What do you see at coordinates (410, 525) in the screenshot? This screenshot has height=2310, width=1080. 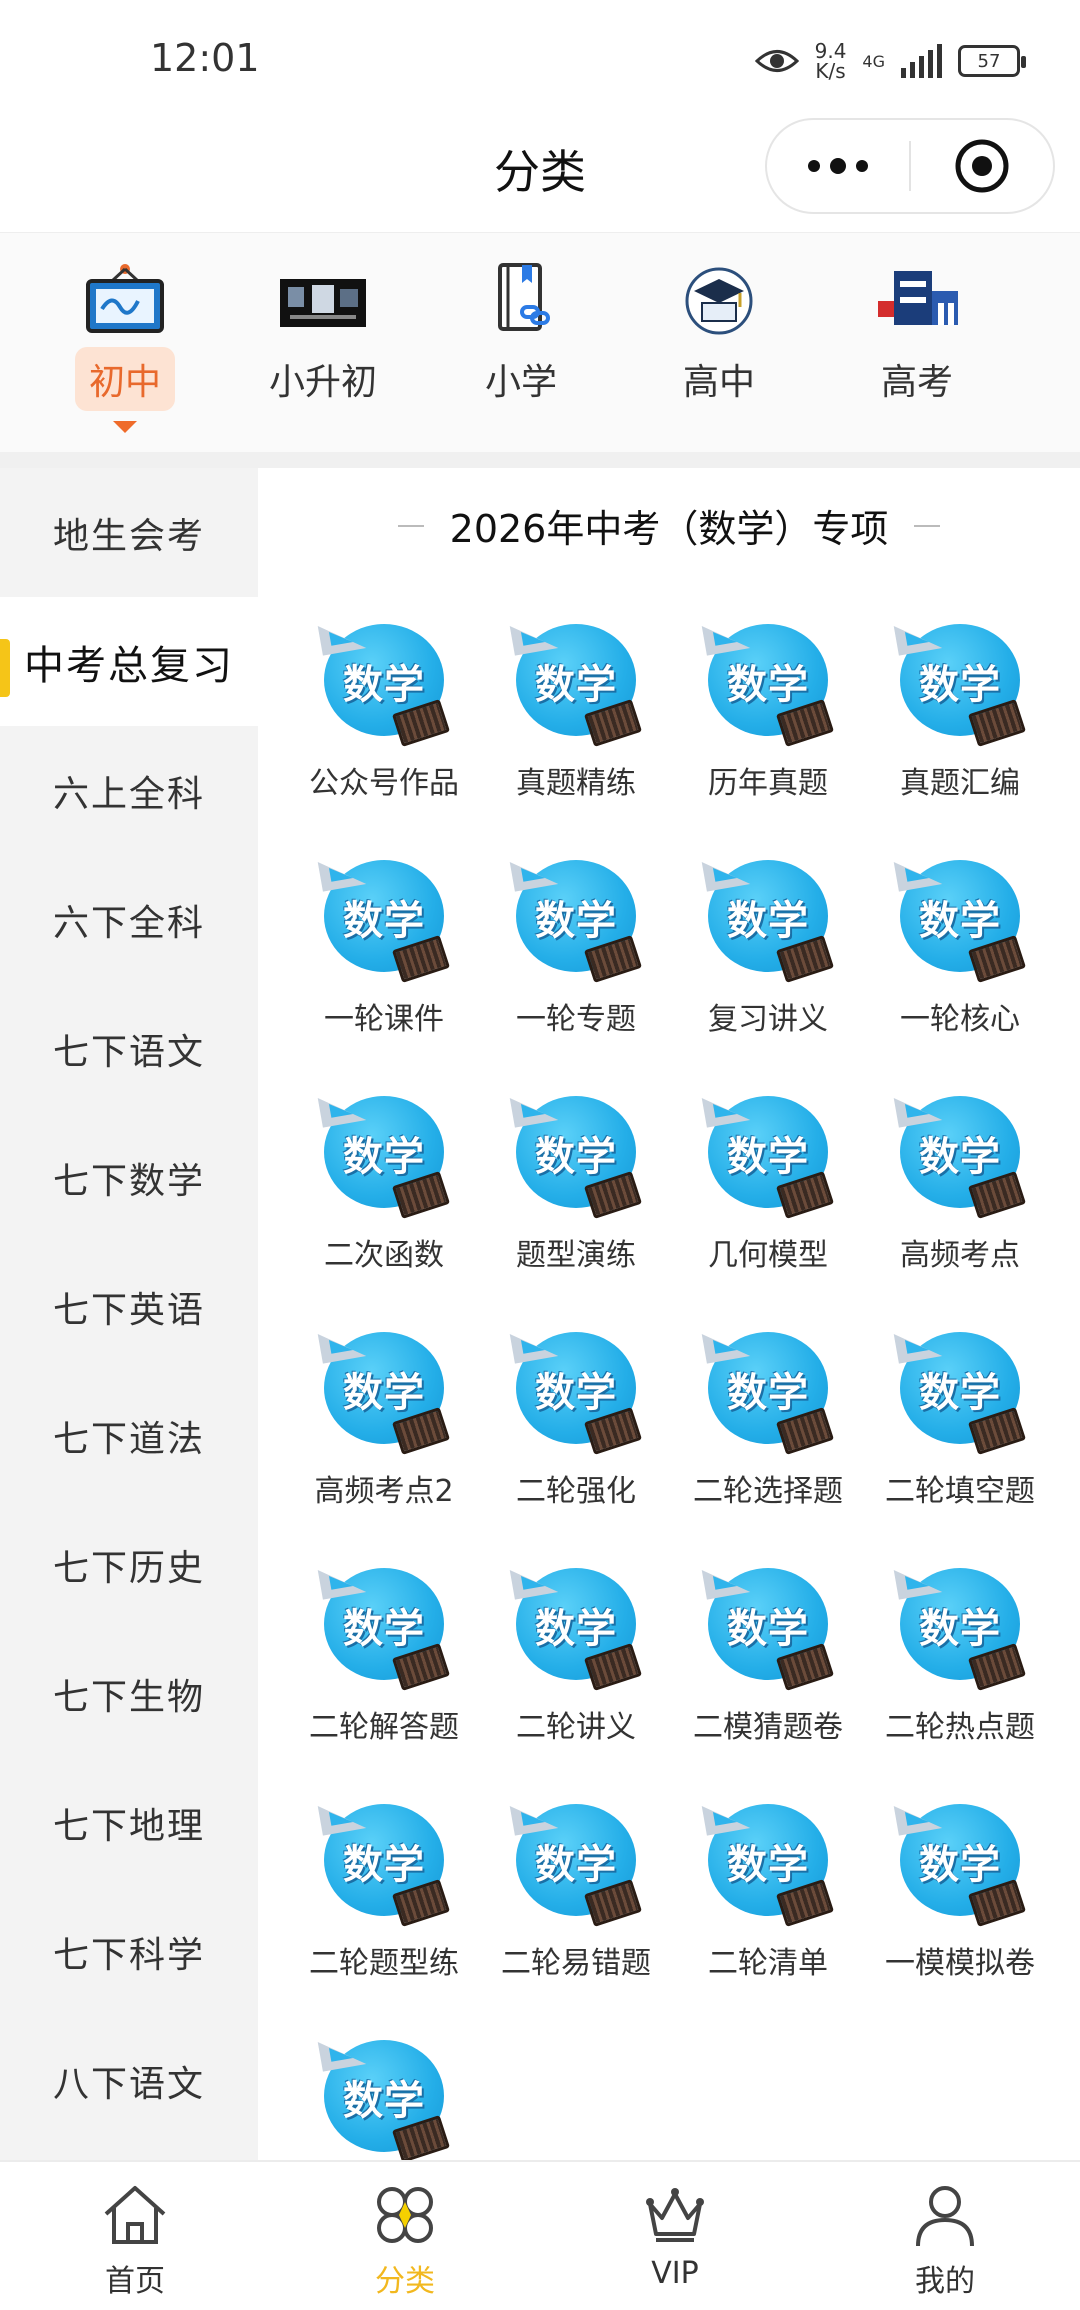 I see `title-dash` at bounding box center [410, 525].